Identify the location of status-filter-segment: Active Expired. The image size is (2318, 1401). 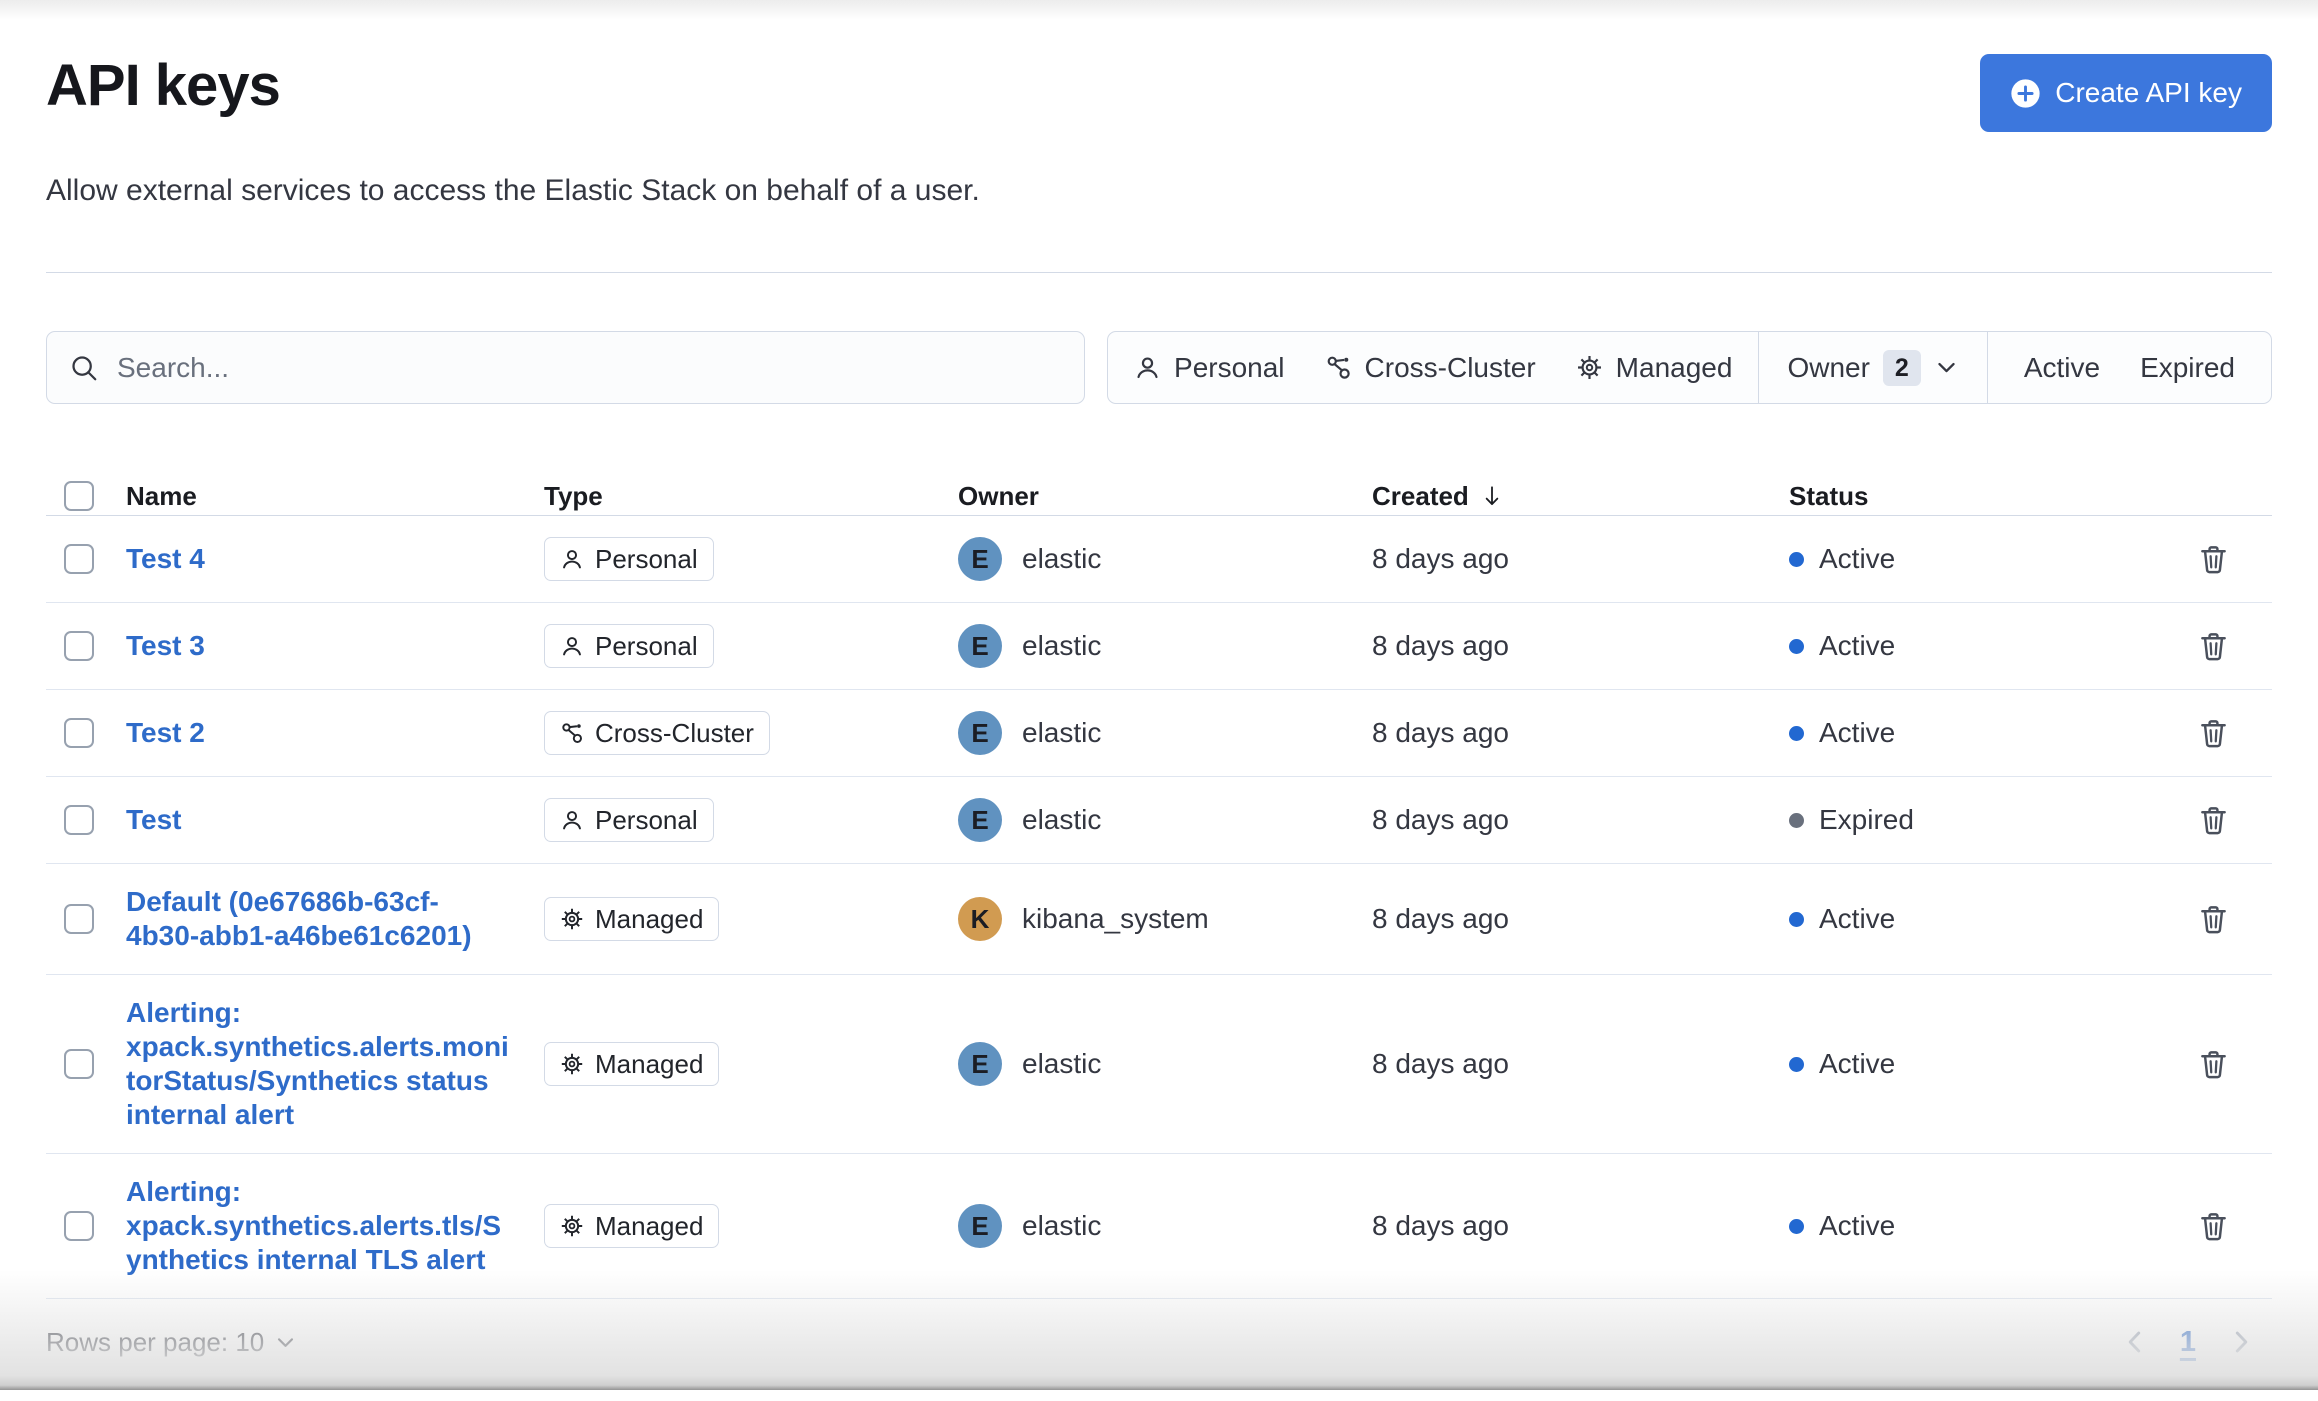
(2129, 367).